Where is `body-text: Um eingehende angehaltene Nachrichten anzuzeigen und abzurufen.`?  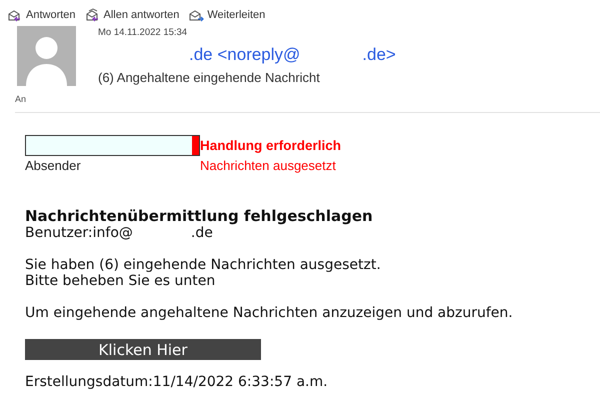
body-text: Um eingehende angehaltene Nachrichten anzuzeigen und abzurufen. is located at coordinates (269, 313).